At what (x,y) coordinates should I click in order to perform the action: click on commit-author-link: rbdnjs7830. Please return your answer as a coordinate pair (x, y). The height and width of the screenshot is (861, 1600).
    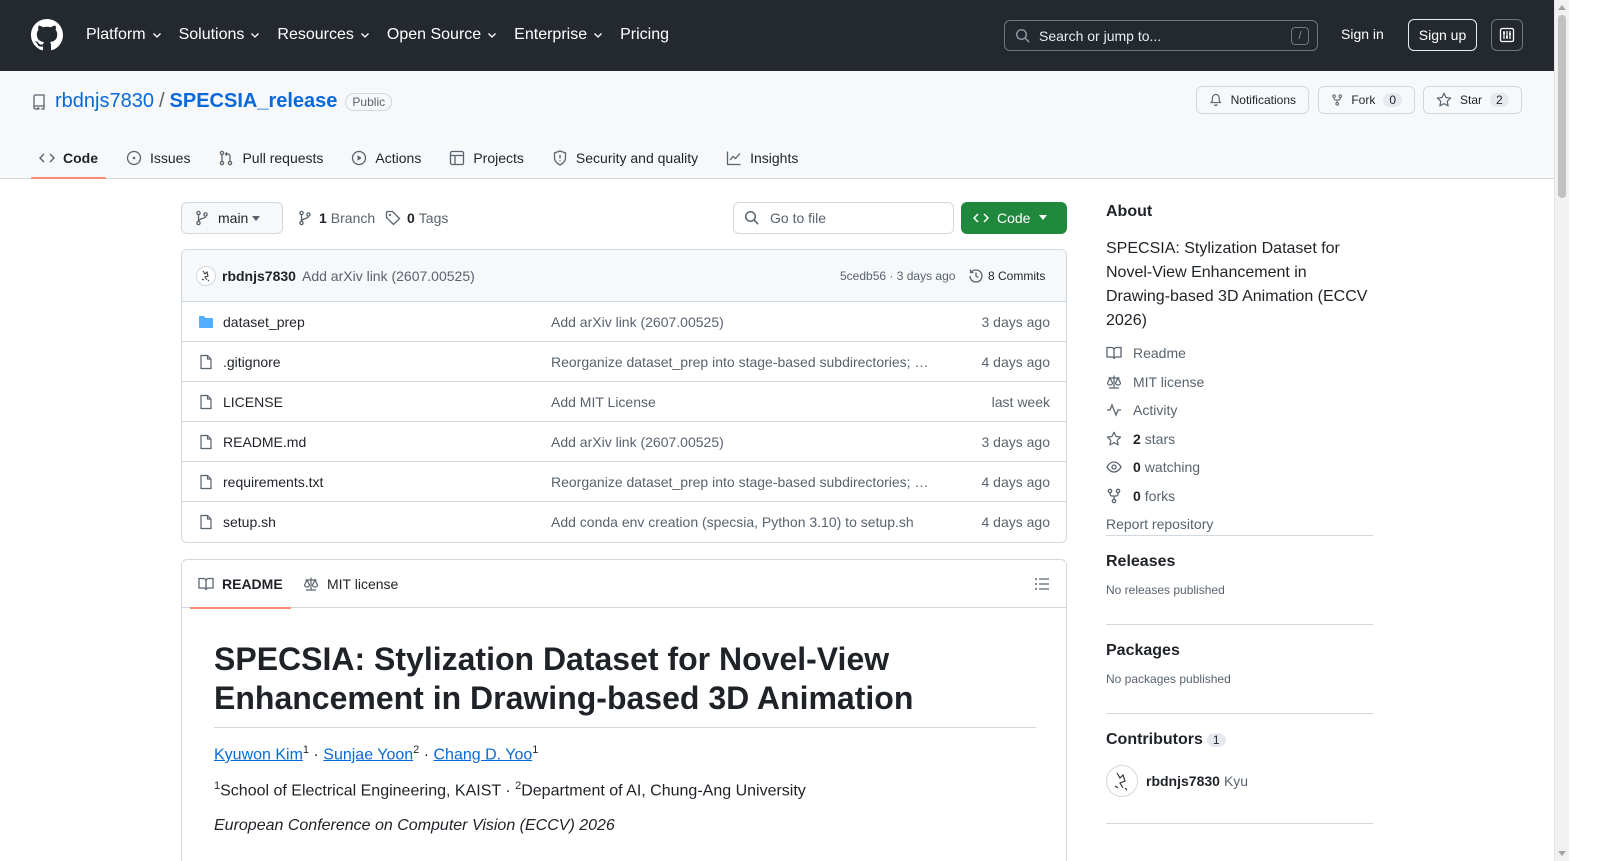
    Looking at the image, I should click on (259, 276).